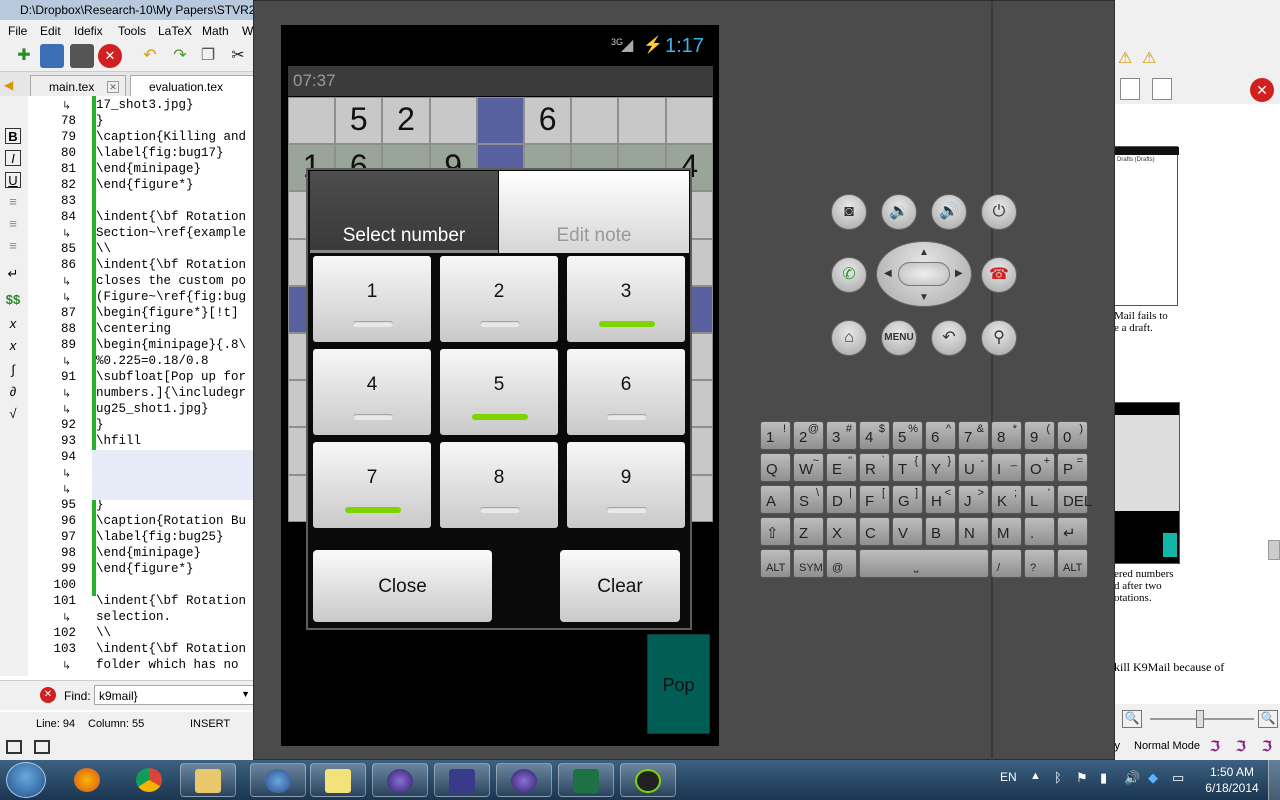 This screenshot has height=800, width=1280. What do you see at coordinates (841, 467) in the screenshot?
I see `key-1-2: E "` at bounding box center [841, 467].